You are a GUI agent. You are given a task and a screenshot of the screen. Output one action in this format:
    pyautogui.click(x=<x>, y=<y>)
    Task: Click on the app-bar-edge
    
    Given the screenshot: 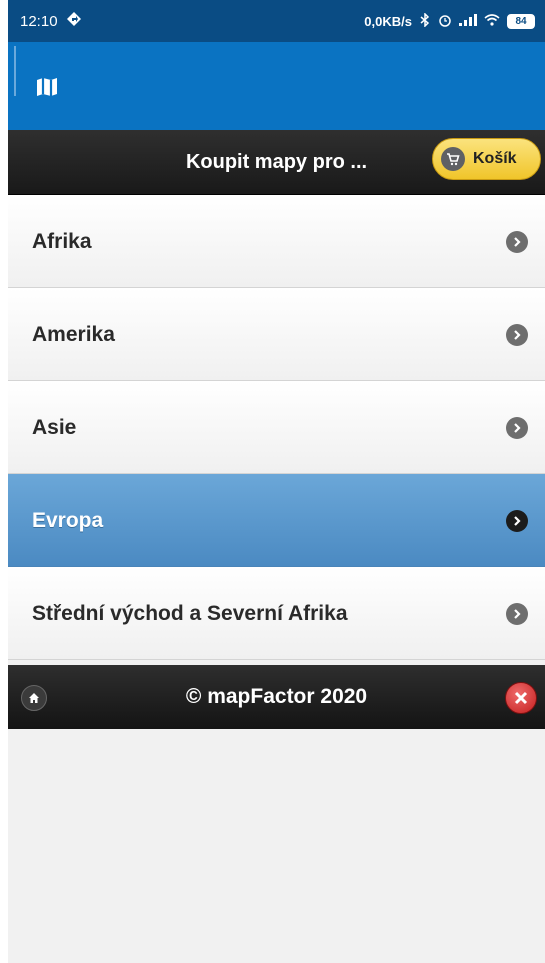 What is the action you would take?
    pyautogui.click(x=15, y=71)
    